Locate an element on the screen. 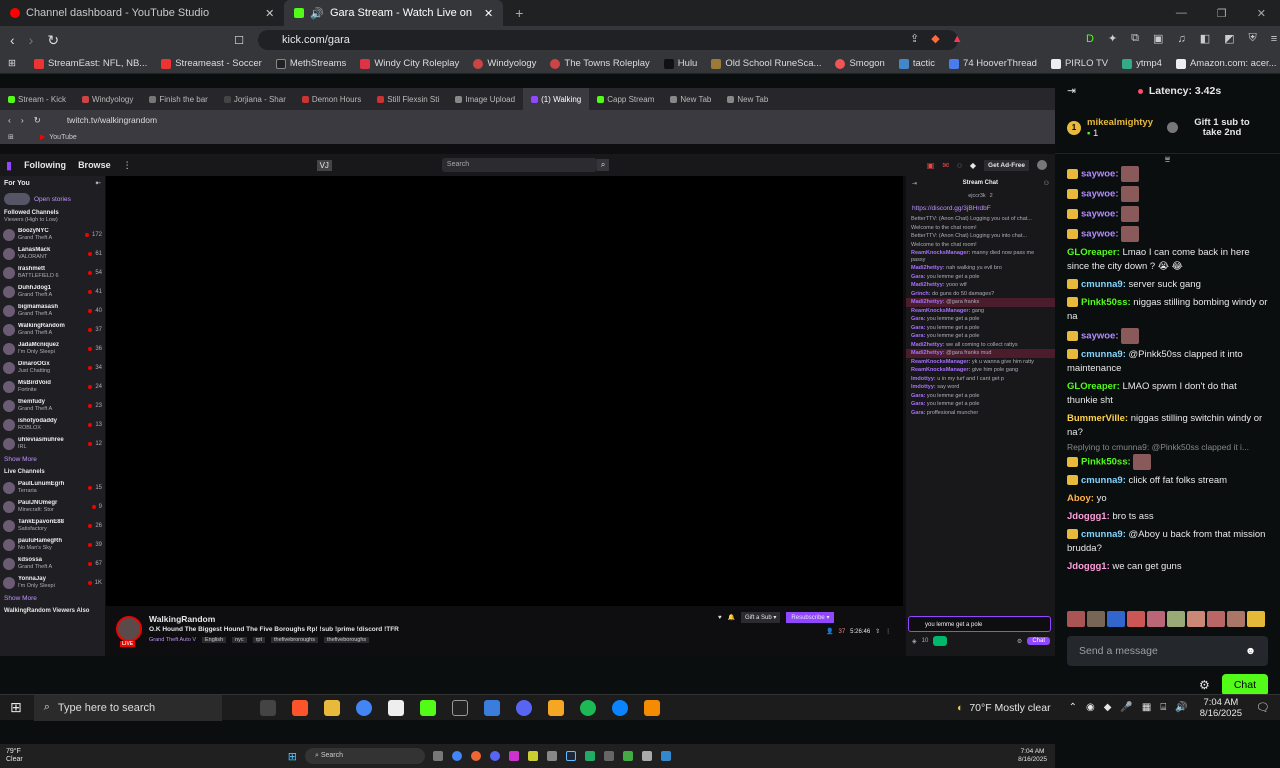  search-icon: ⌕ is located at coordinates (603, 165).